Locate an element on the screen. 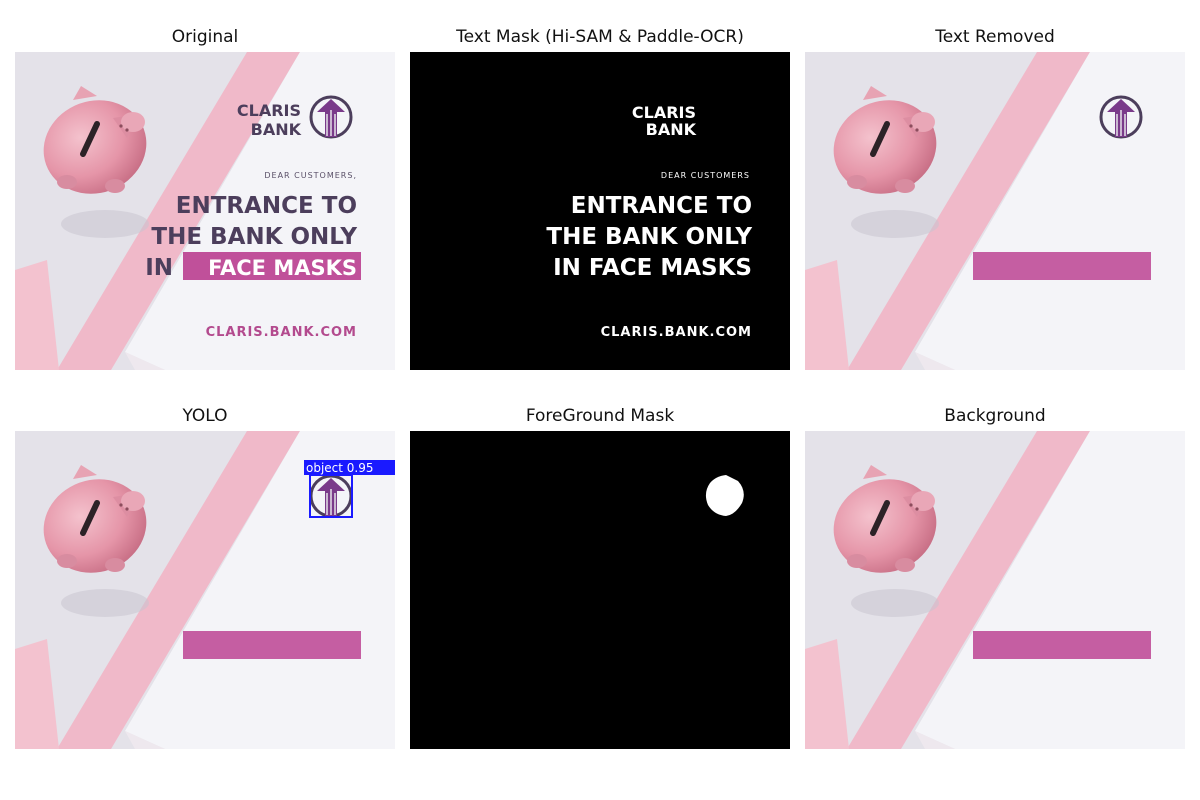 The image size is (1200, 800). text-removed-image is located at coordinates (995, 211).